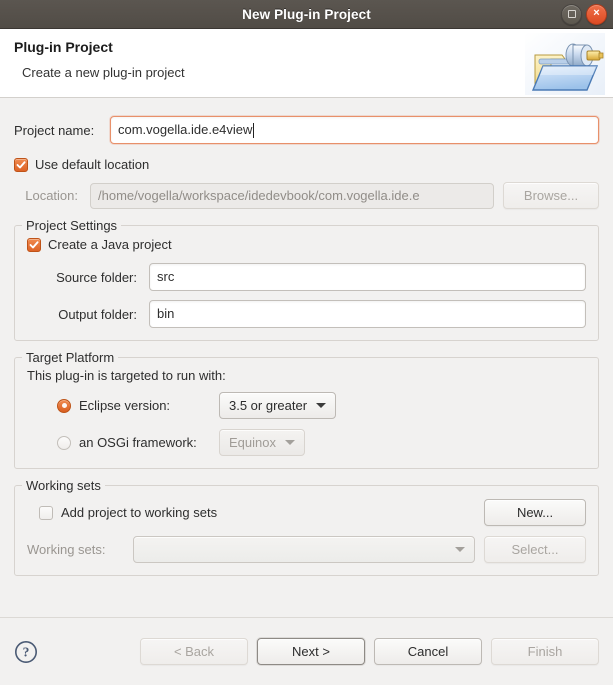  What do you see at coordinates (367, 314) in the screenshot?
I see `output-folder-input: bin` at bounding box center [367, 314].